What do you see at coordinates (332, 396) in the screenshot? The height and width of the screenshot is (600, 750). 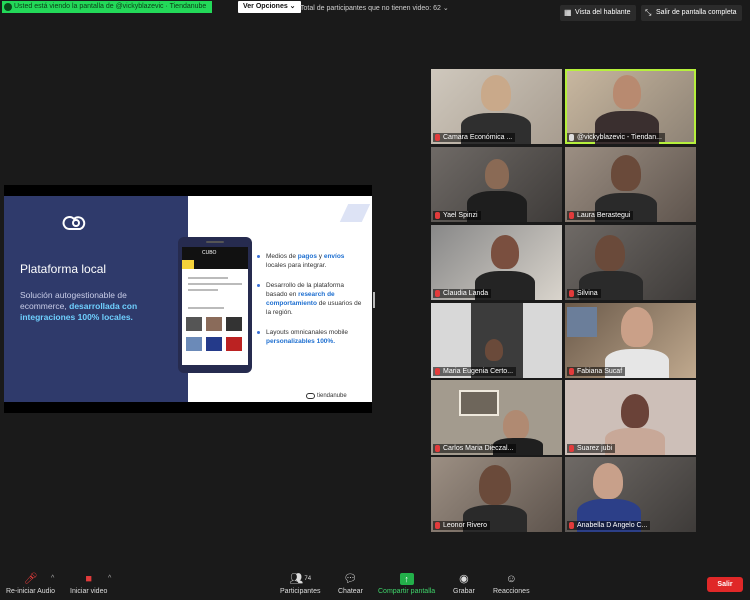 I see `slide-brand: tiendanube` at bounding box center [332, 396].